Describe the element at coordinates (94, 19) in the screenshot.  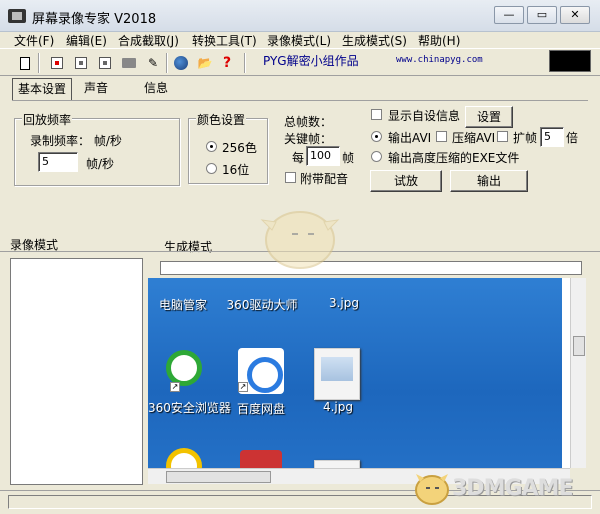
I see `window-title: 屏幕录像专家 V2018` at that location.